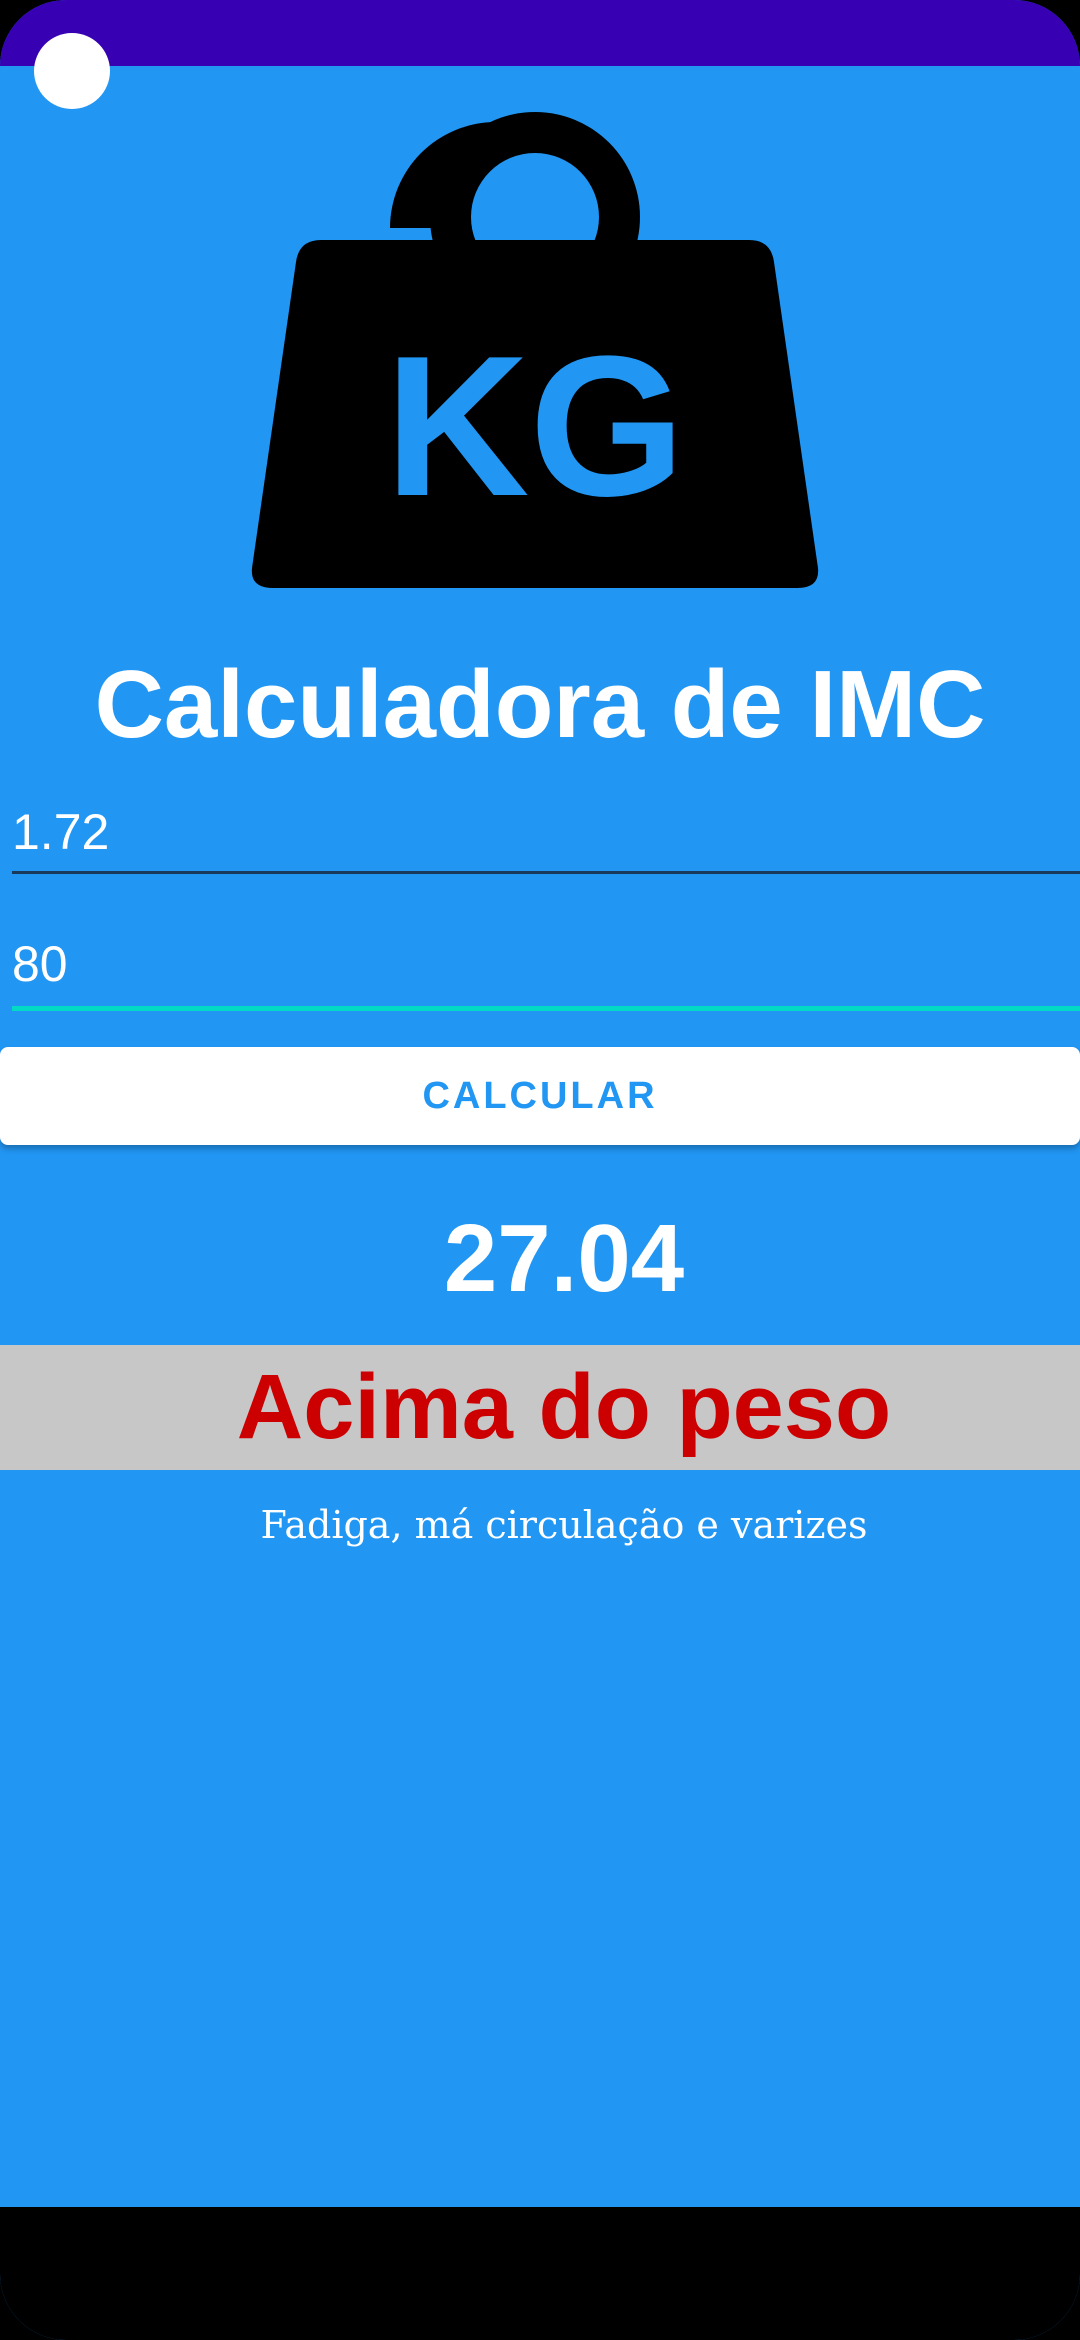  Describe the element at coordinates (546, 1008) in the screenshot. I see `weight-input-underline` at that location.